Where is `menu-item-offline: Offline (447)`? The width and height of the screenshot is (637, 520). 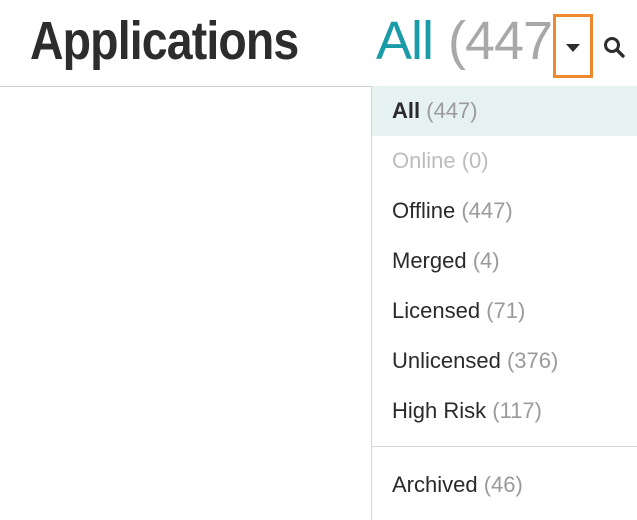
menu-item-offline: Offline (447) is located at coordinates (504, 211).